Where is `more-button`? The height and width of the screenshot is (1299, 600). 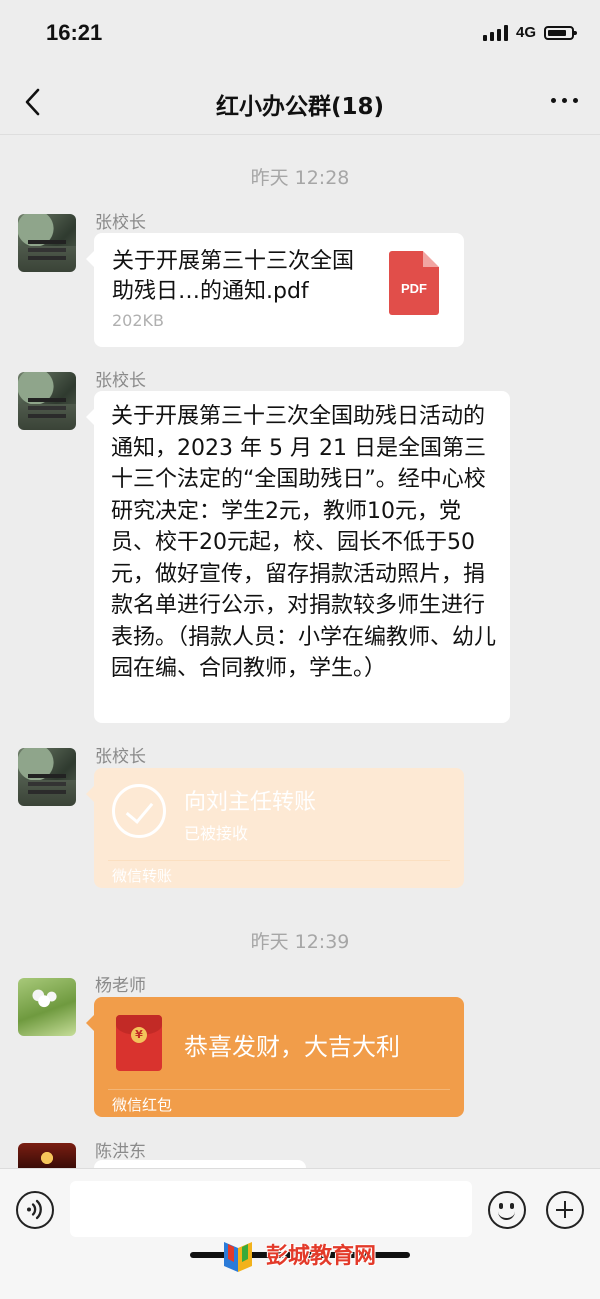 more-button is located at coordinates (564, 100).